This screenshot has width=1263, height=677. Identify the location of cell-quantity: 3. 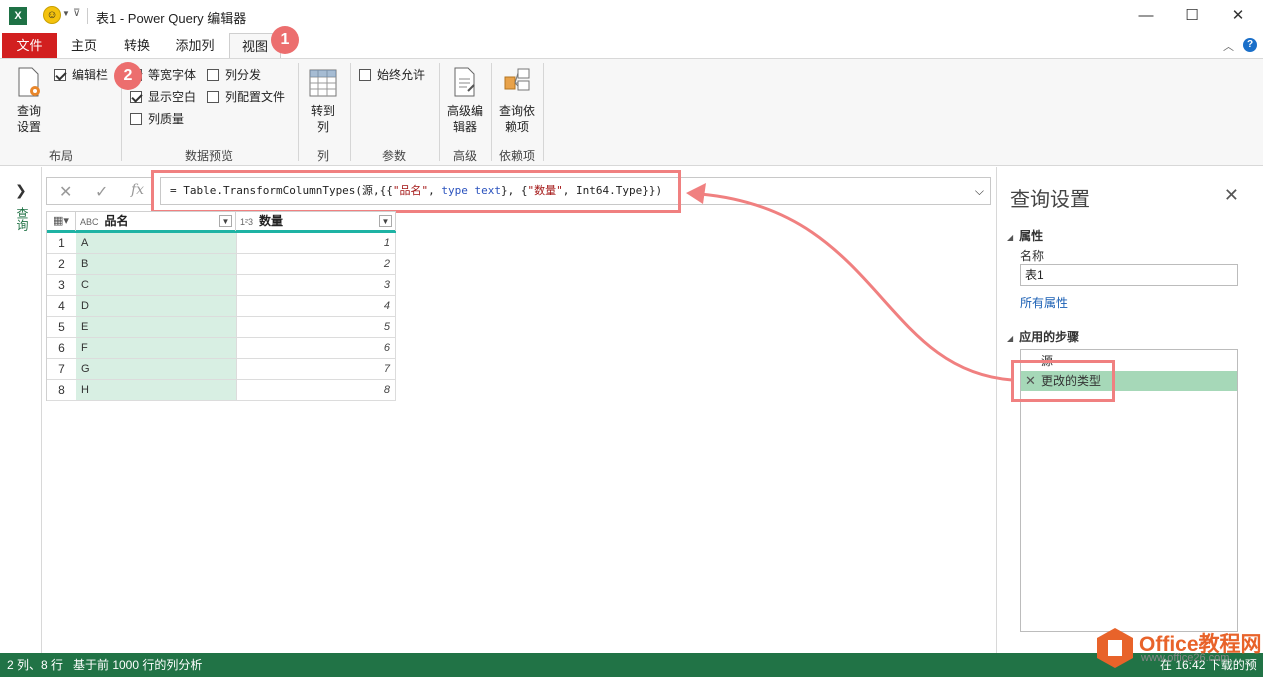
(316, 285).